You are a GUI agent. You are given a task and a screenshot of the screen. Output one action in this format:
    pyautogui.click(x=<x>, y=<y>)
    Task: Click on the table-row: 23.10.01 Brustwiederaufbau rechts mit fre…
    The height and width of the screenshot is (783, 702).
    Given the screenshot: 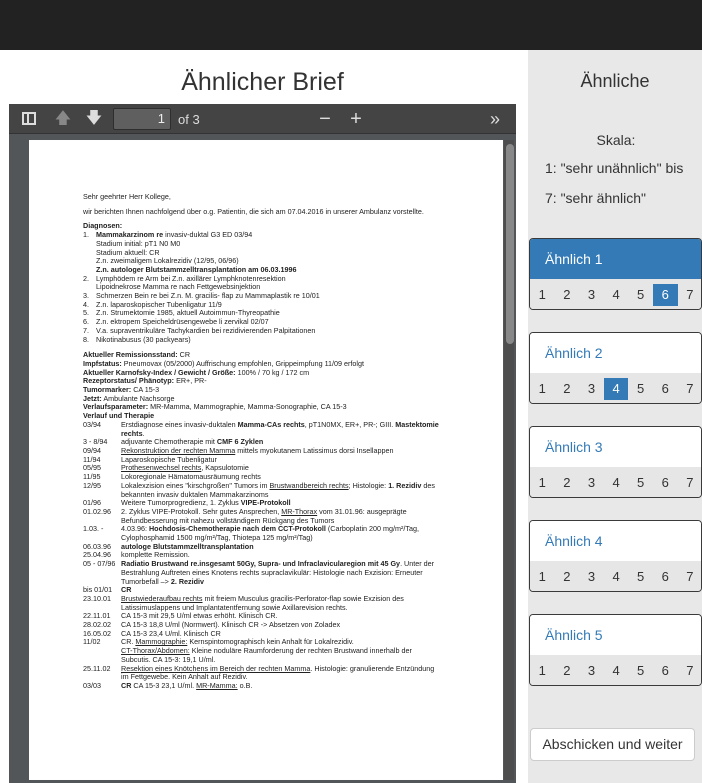 What is the action you would take?
    pyautogui.click(x=243, y=602)
    